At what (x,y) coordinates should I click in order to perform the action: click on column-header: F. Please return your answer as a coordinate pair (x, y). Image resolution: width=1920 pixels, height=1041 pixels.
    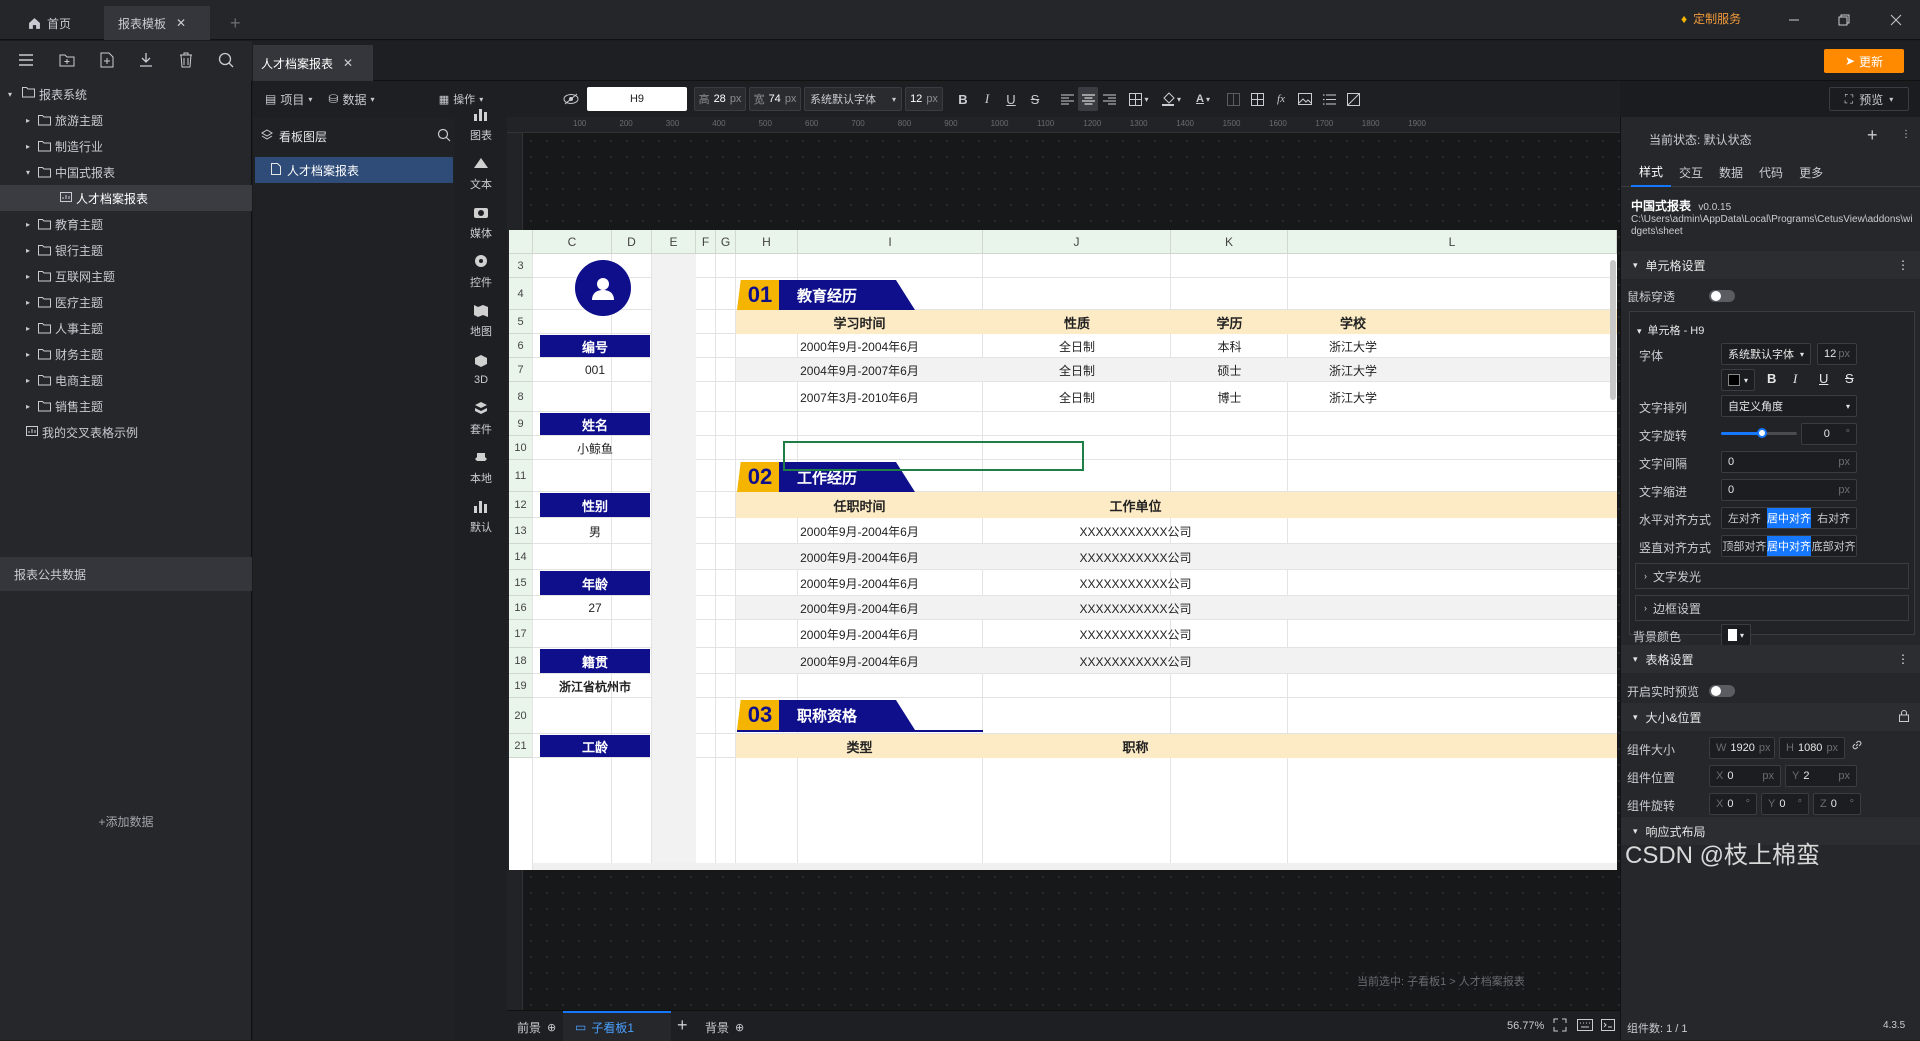
    Looking at the image, I should click on (706, 242).